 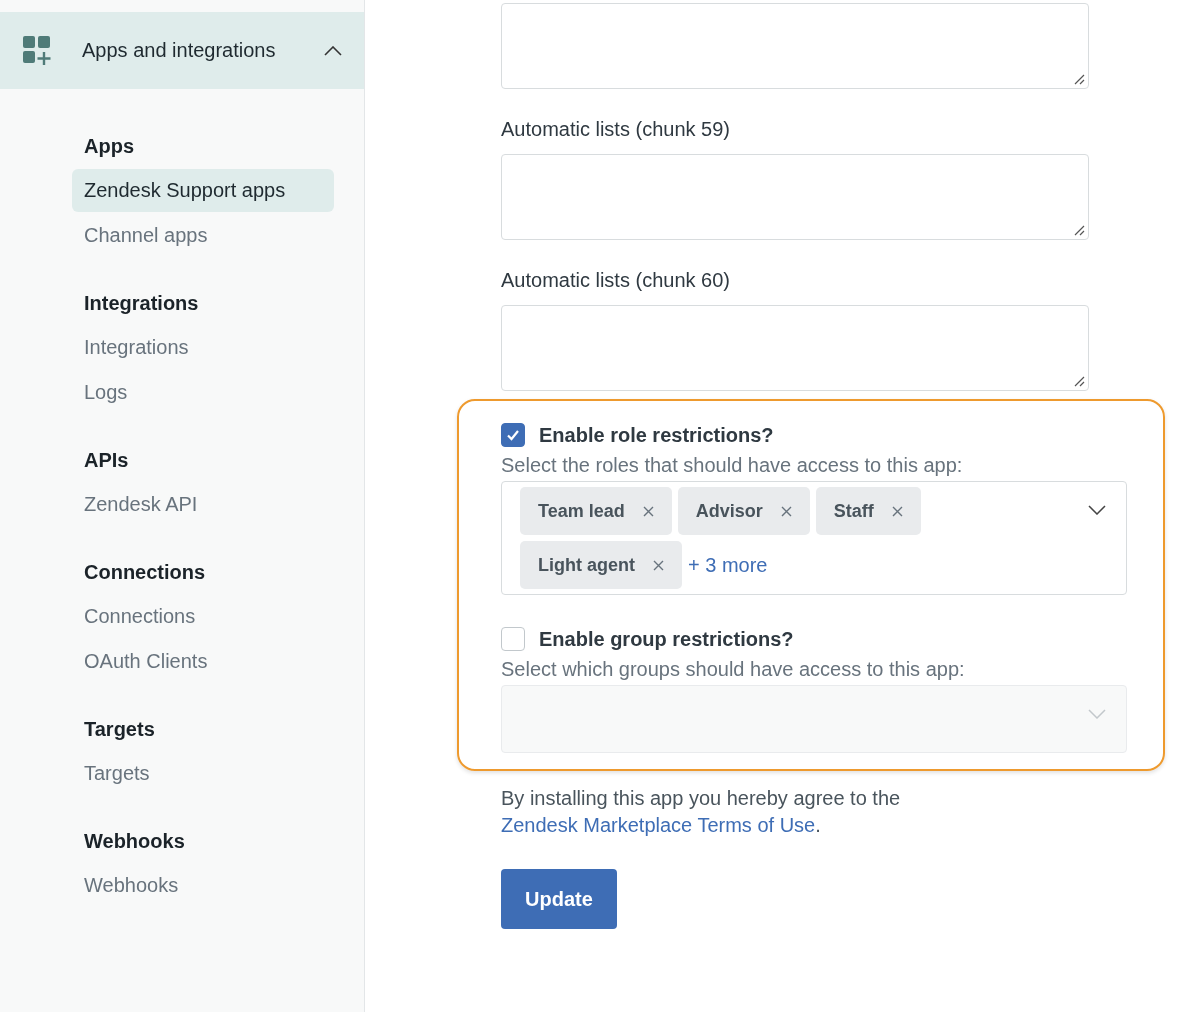 I want to click on nav-item: Zendesk Support apps, so click(x=203, y=190).